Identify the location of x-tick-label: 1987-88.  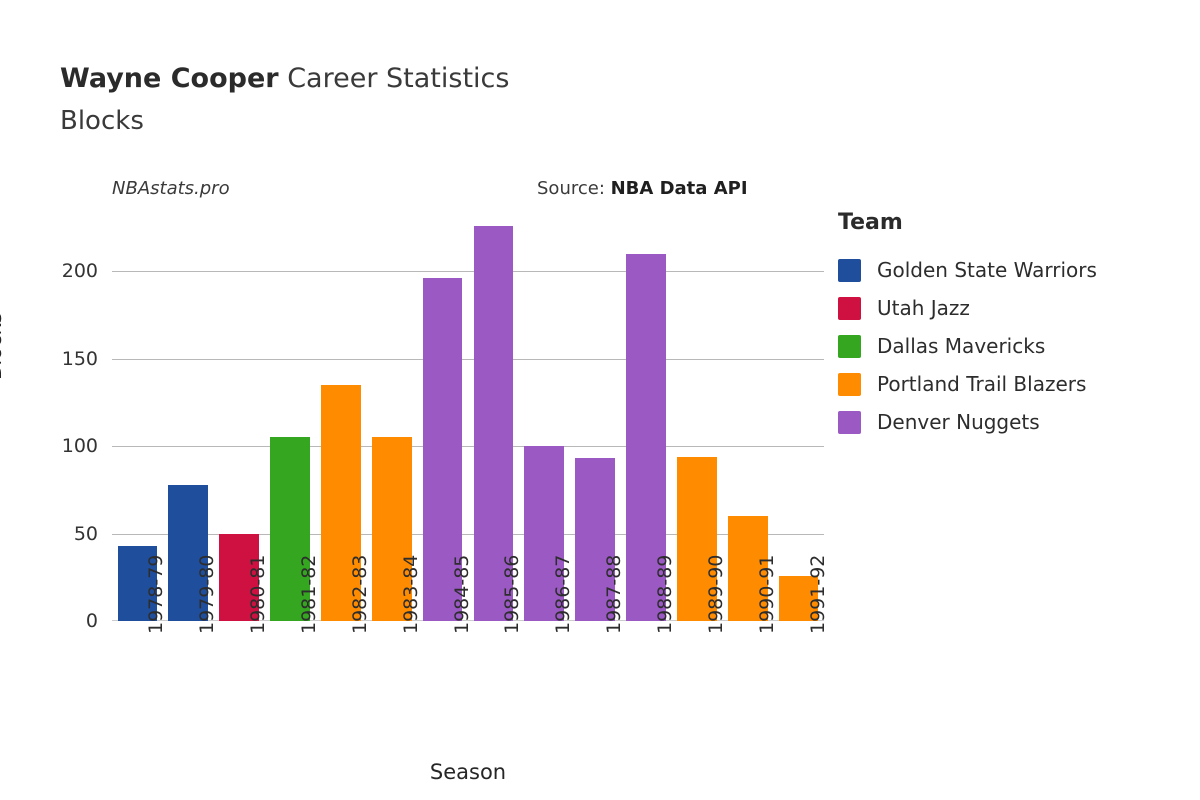
(614, 594).